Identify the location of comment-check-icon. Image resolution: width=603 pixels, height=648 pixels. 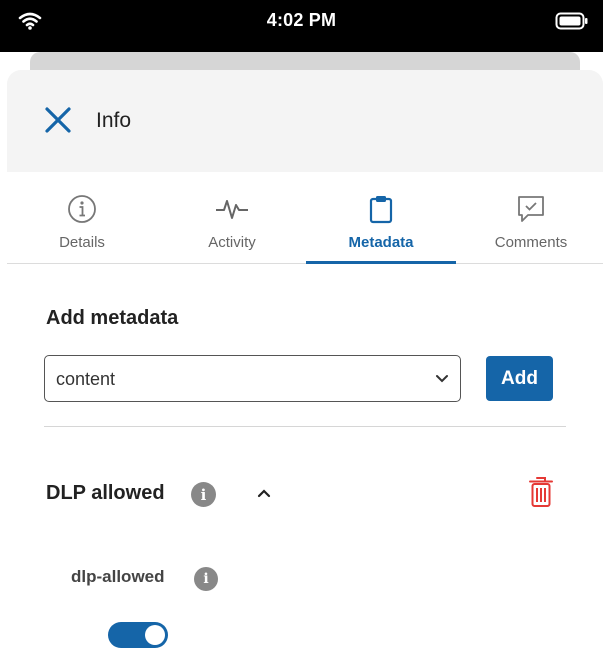
(529, 209).